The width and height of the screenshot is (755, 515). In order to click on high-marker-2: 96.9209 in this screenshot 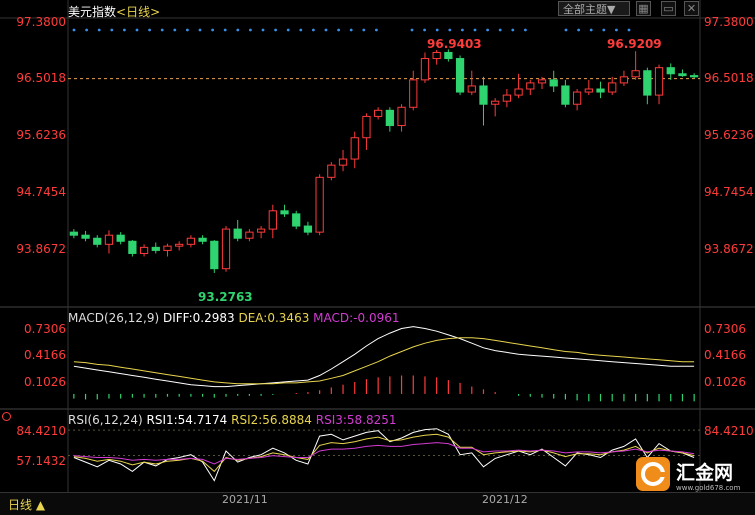, I will do `click(634, 44)`.